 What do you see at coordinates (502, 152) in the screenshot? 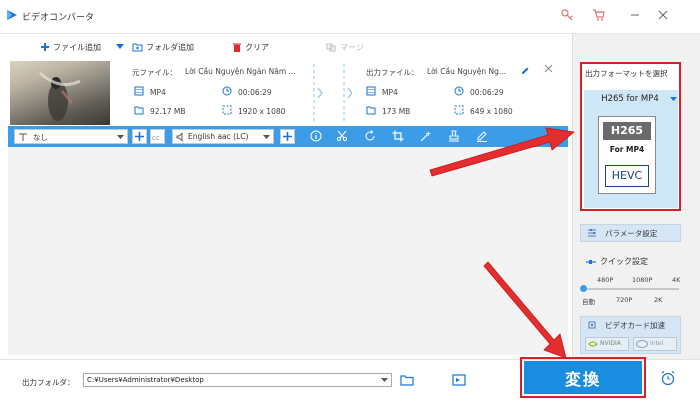
I see `annotation-arrow-to-format` at bounding box center [502, 152].